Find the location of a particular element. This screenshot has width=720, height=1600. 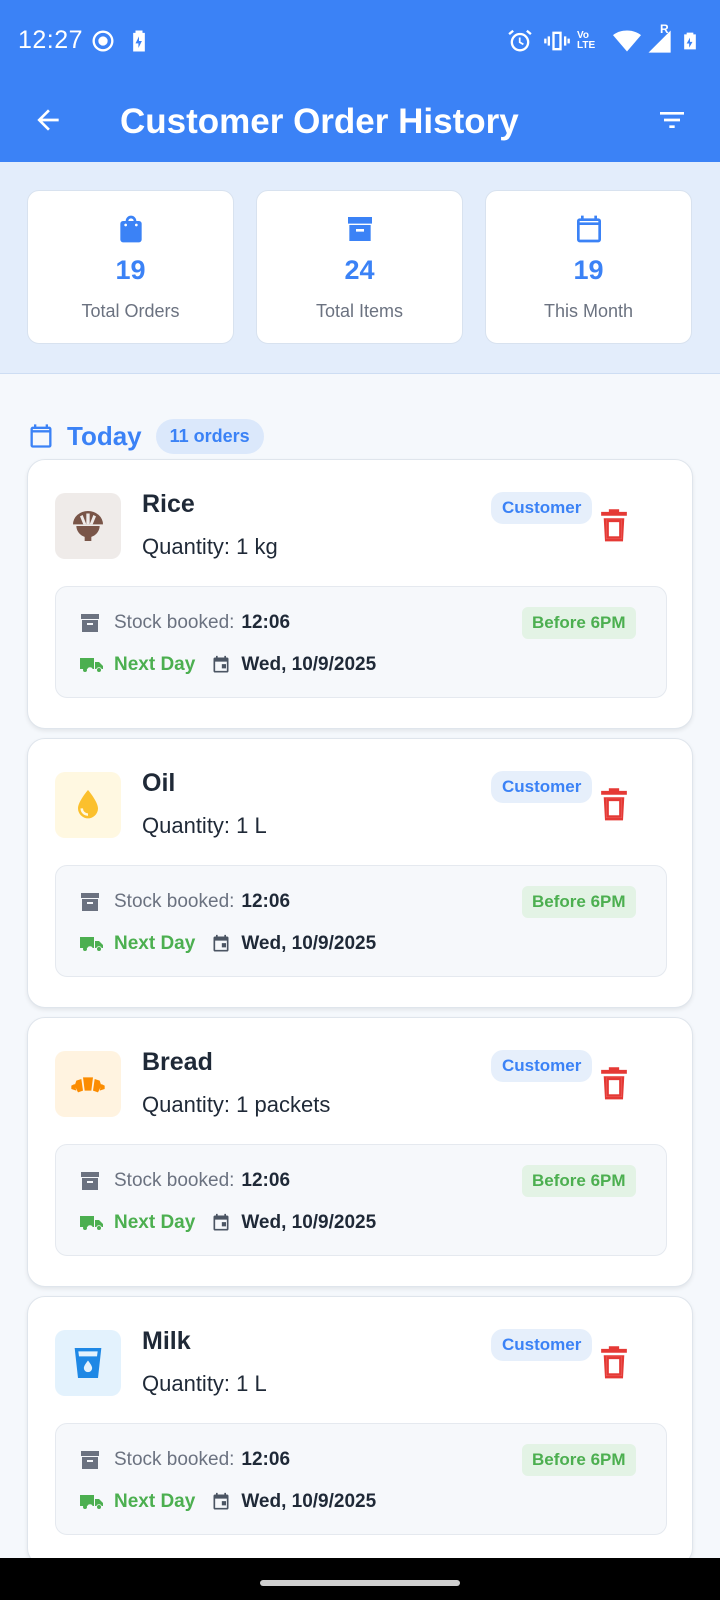

section-title: Today is located at coordinates (104, 435).